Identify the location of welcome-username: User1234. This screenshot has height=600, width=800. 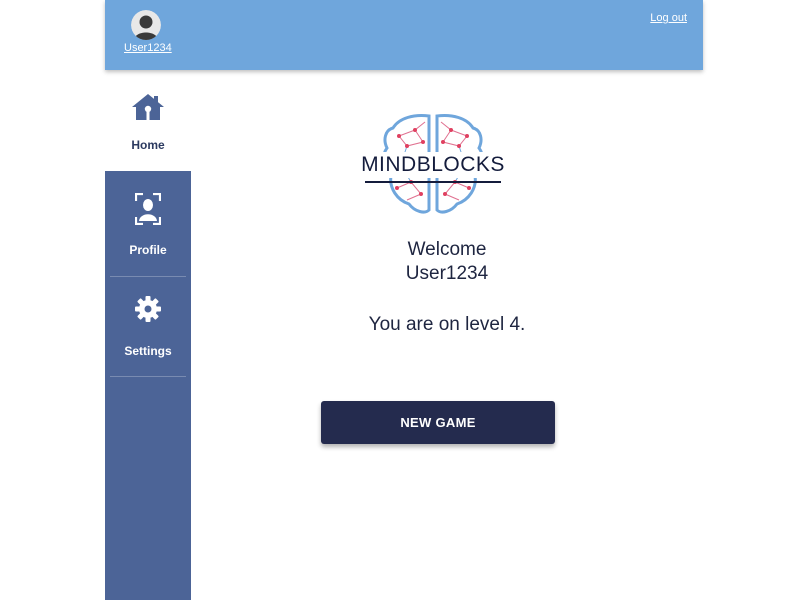
(447, 273).